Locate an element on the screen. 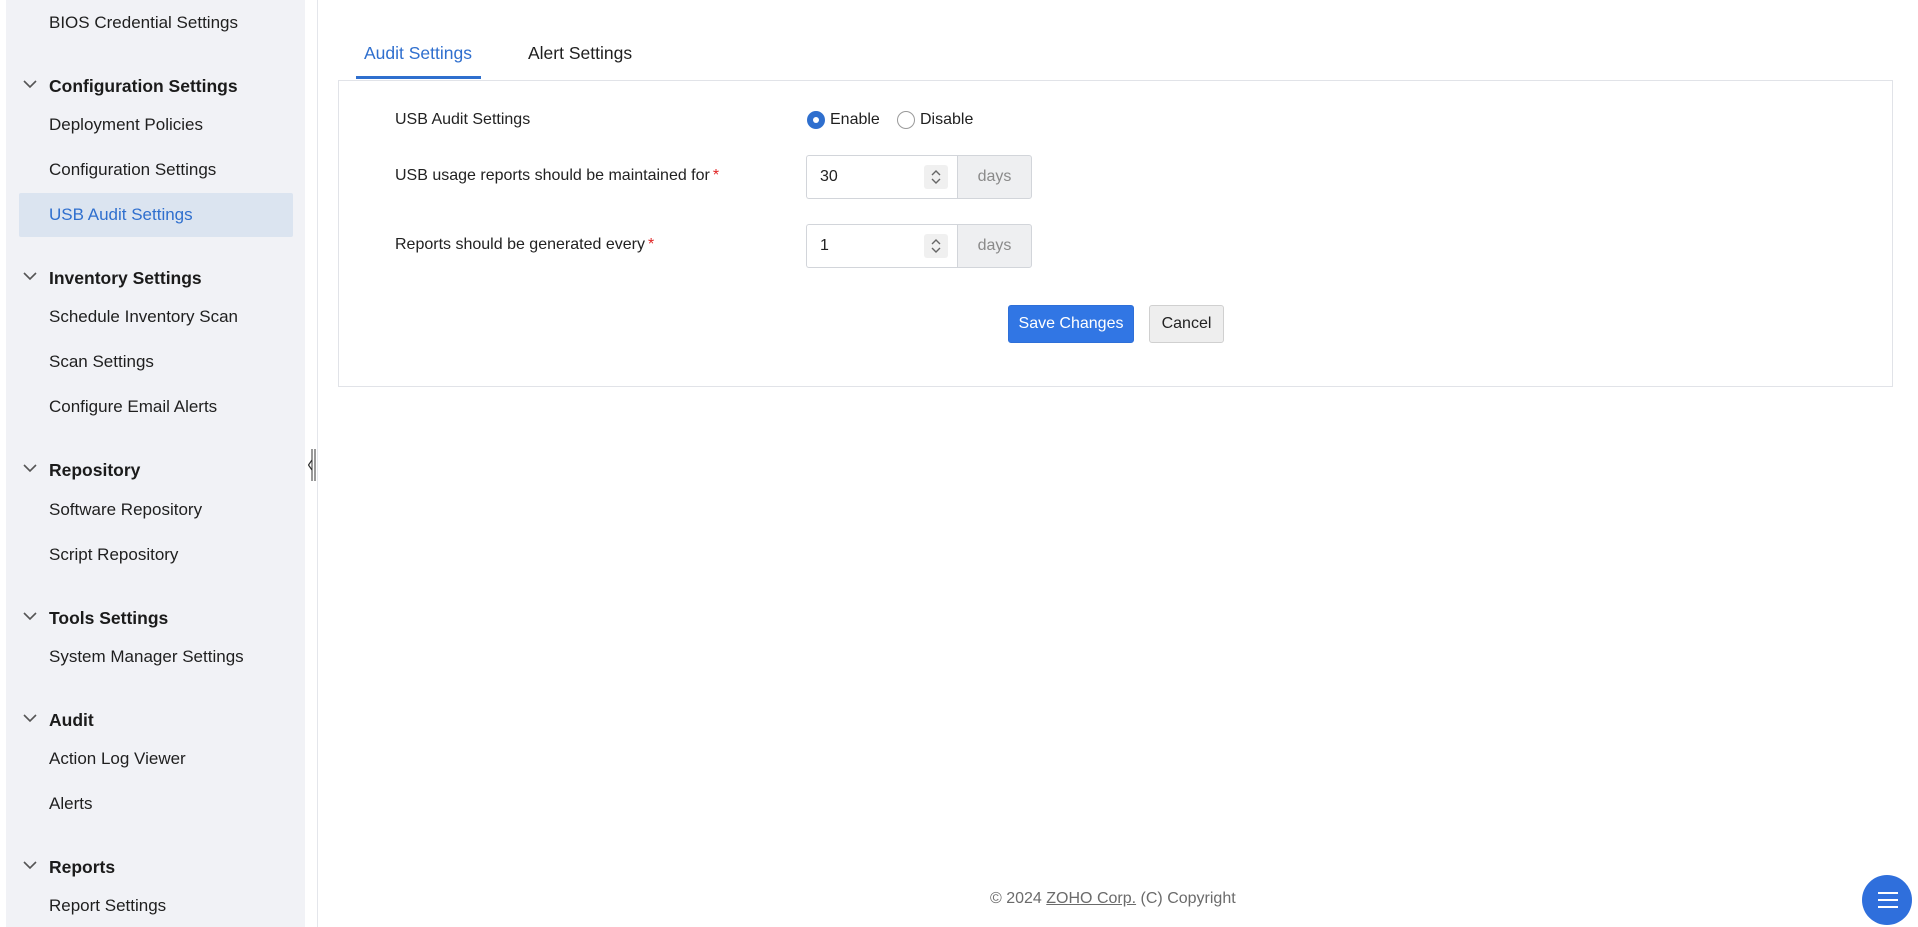 The height and width of the screenshot is (927, 1918). sidebar-group-repository: Repository is located at coordinates (79, 470).